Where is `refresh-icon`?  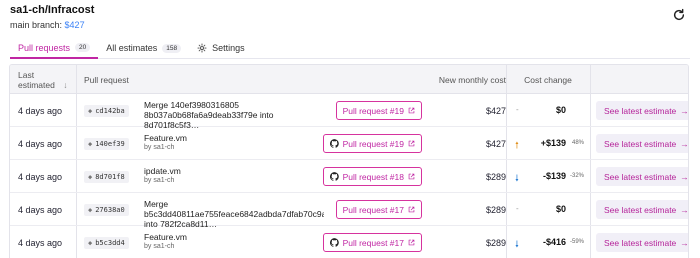
refresh-icon is located at coordinates (679, 15).